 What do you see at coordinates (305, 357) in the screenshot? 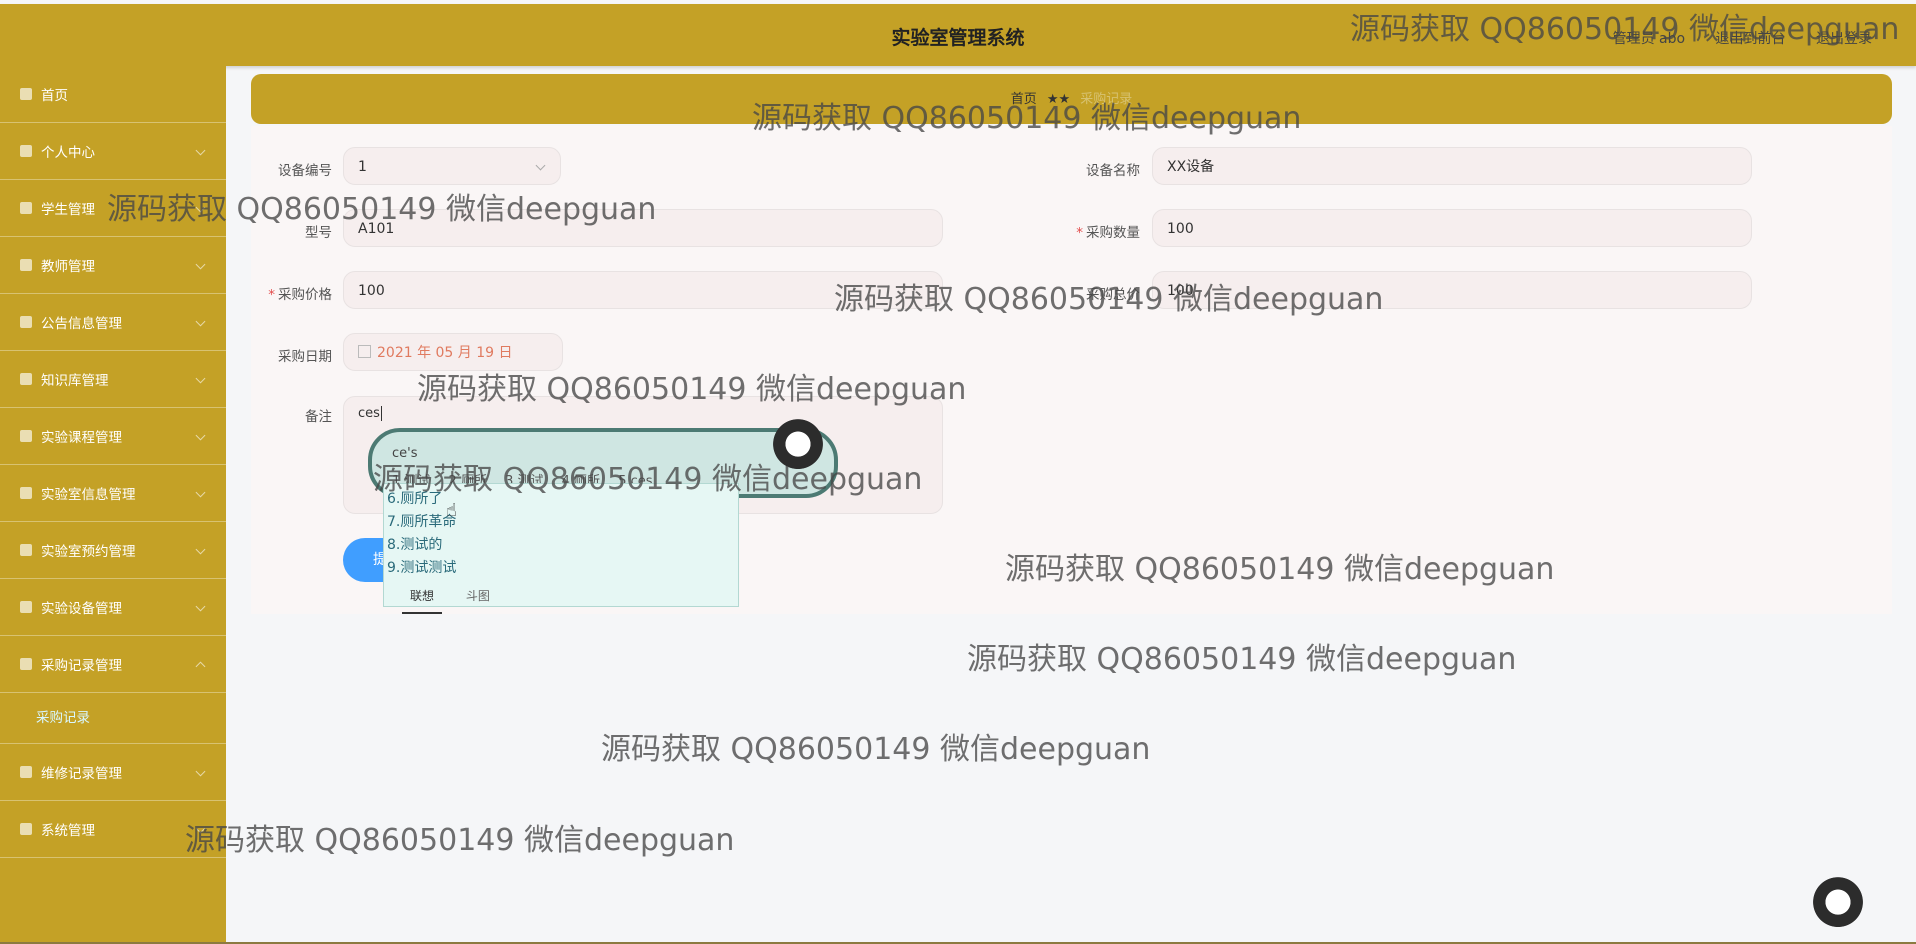
I see `date-label: 采购日期` at bounding box center [305, 357].